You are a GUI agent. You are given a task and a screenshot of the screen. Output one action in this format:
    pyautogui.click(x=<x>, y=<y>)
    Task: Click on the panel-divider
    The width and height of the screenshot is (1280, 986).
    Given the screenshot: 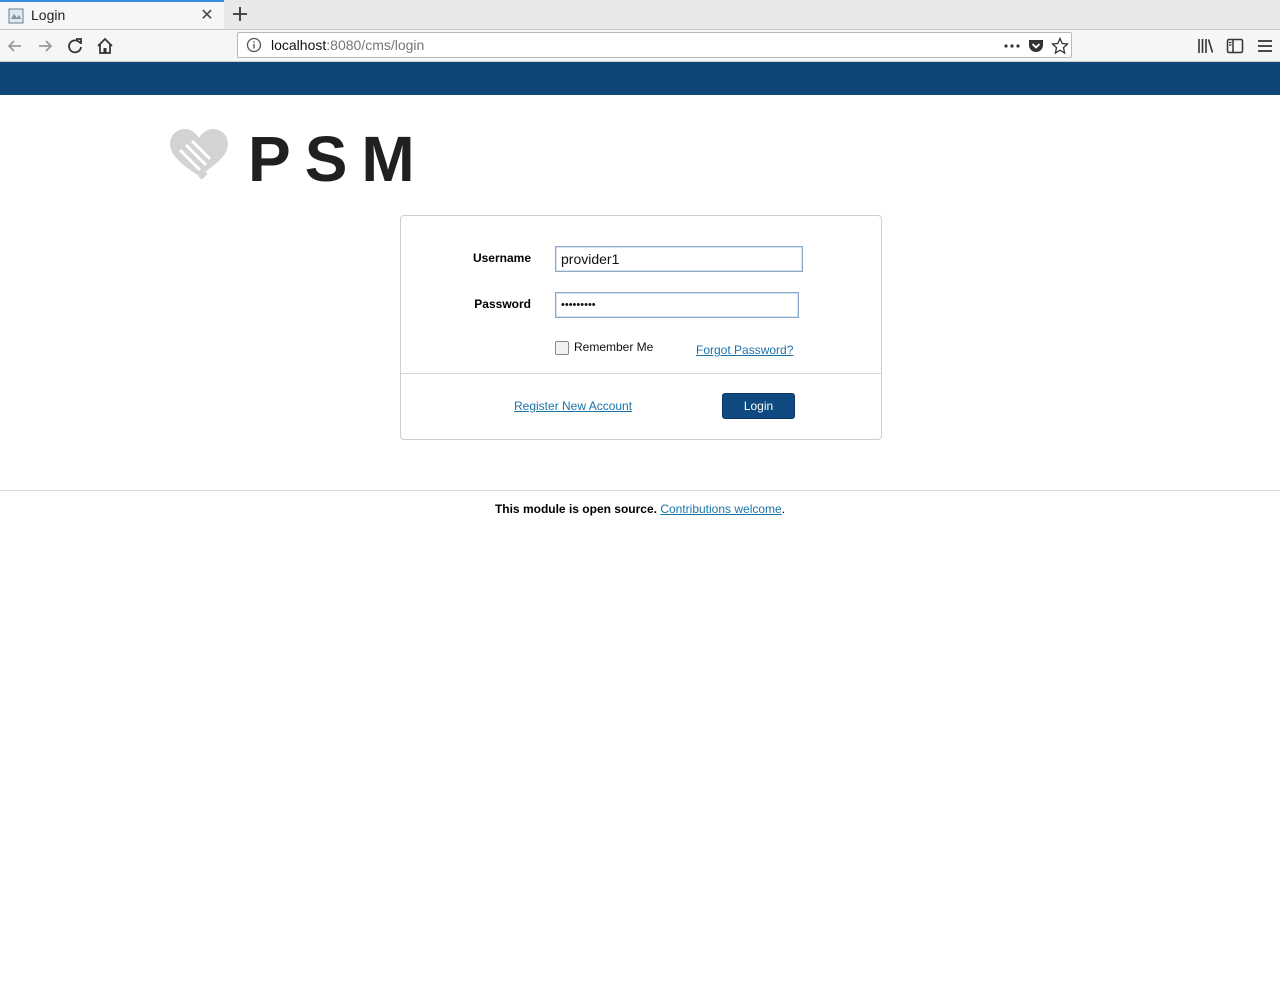 What is the action you would take?
    pyautogui.click(x=641, y=373)
    